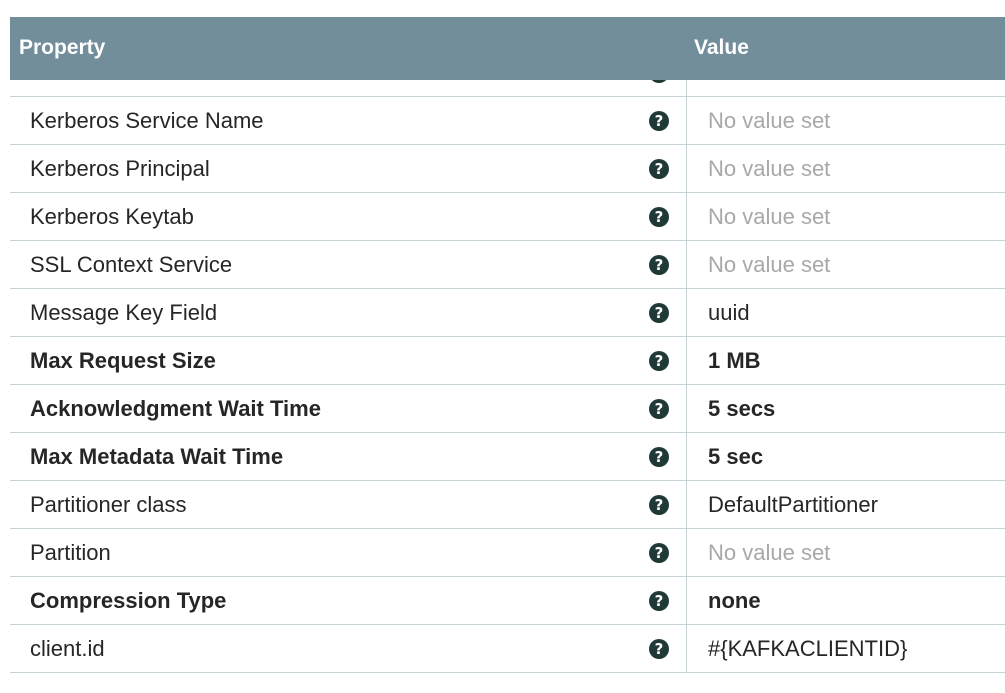  I want to click on property-value: DefaultPartitioner, so click(782, 505).